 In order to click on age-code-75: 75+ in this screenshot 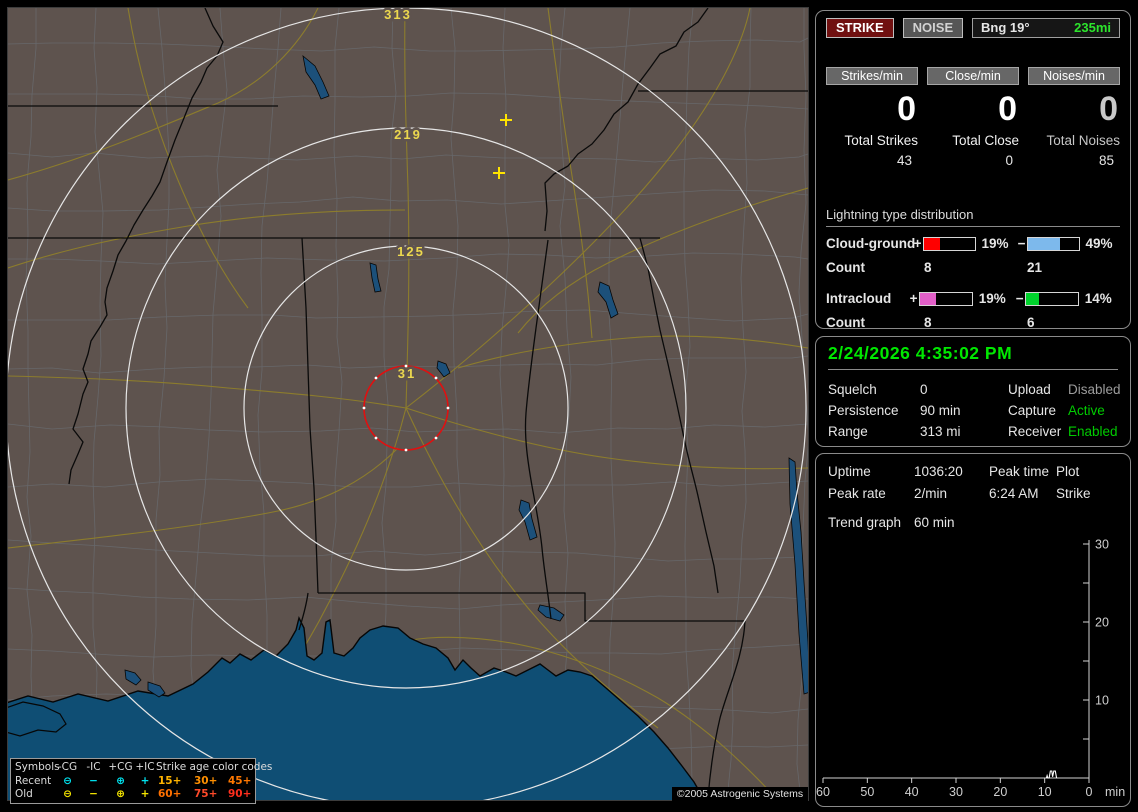, I will do `click(206, 794)`.